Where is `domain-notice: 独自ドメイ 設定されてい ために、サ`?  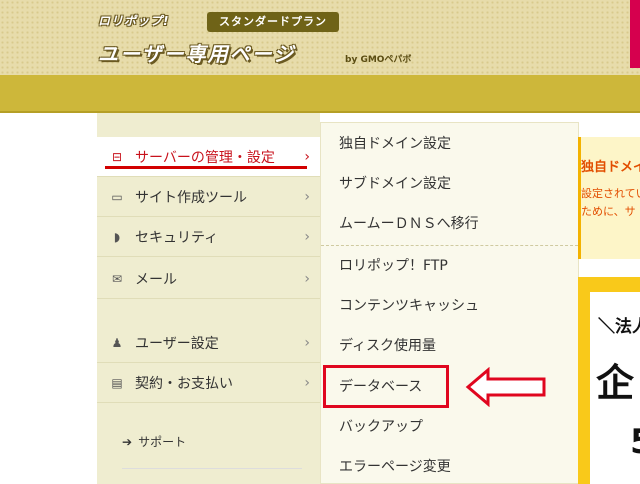
domain-notice: 独自ドメイ 設定されてい ために、サ is located at coordinates (609, 198).